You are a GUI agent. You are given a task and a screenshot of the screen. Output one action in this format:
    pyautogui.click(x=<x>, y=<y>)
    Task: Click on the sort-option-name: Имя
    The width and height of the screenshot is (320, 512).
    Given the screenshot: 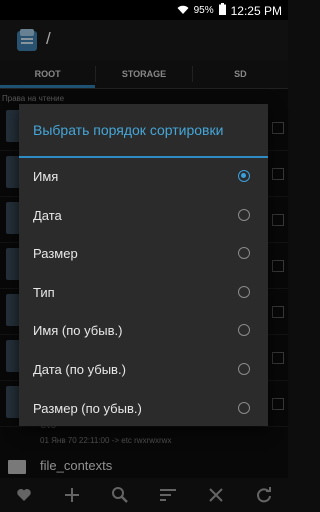 What is the action you would take?
    pyautogui.click(x=143, y=177)
    